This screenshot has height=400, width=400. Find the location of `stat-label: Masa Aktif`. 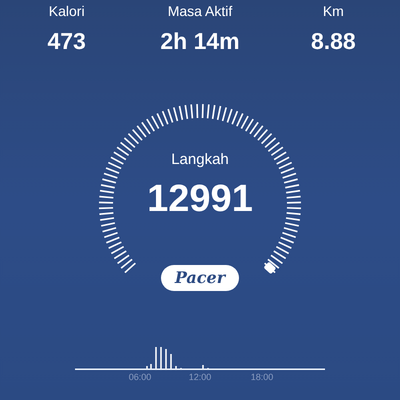

stat-label: Masa Aktif is located at coordinates (200, 11).